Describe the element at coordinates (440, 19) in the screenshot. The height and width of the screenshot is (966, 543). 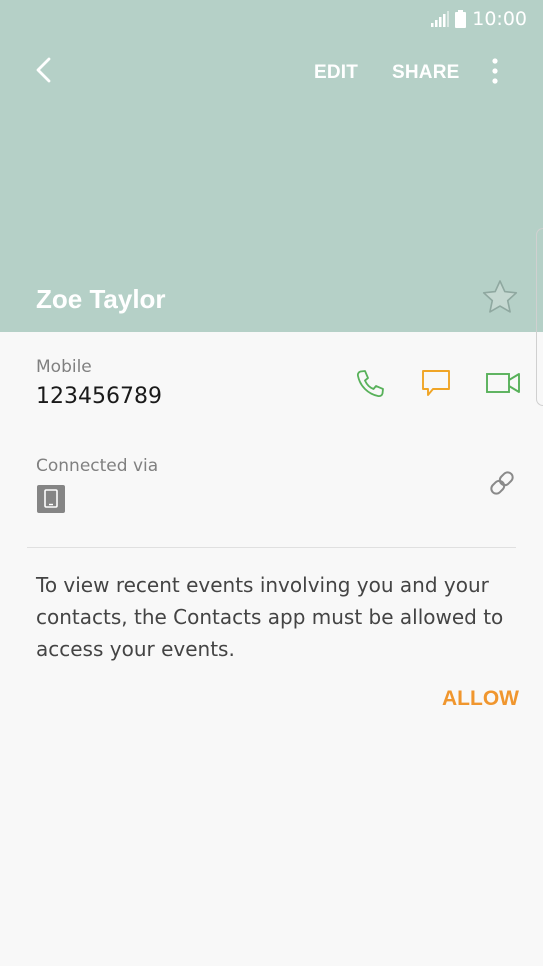
I see `signal-icon` at that location.